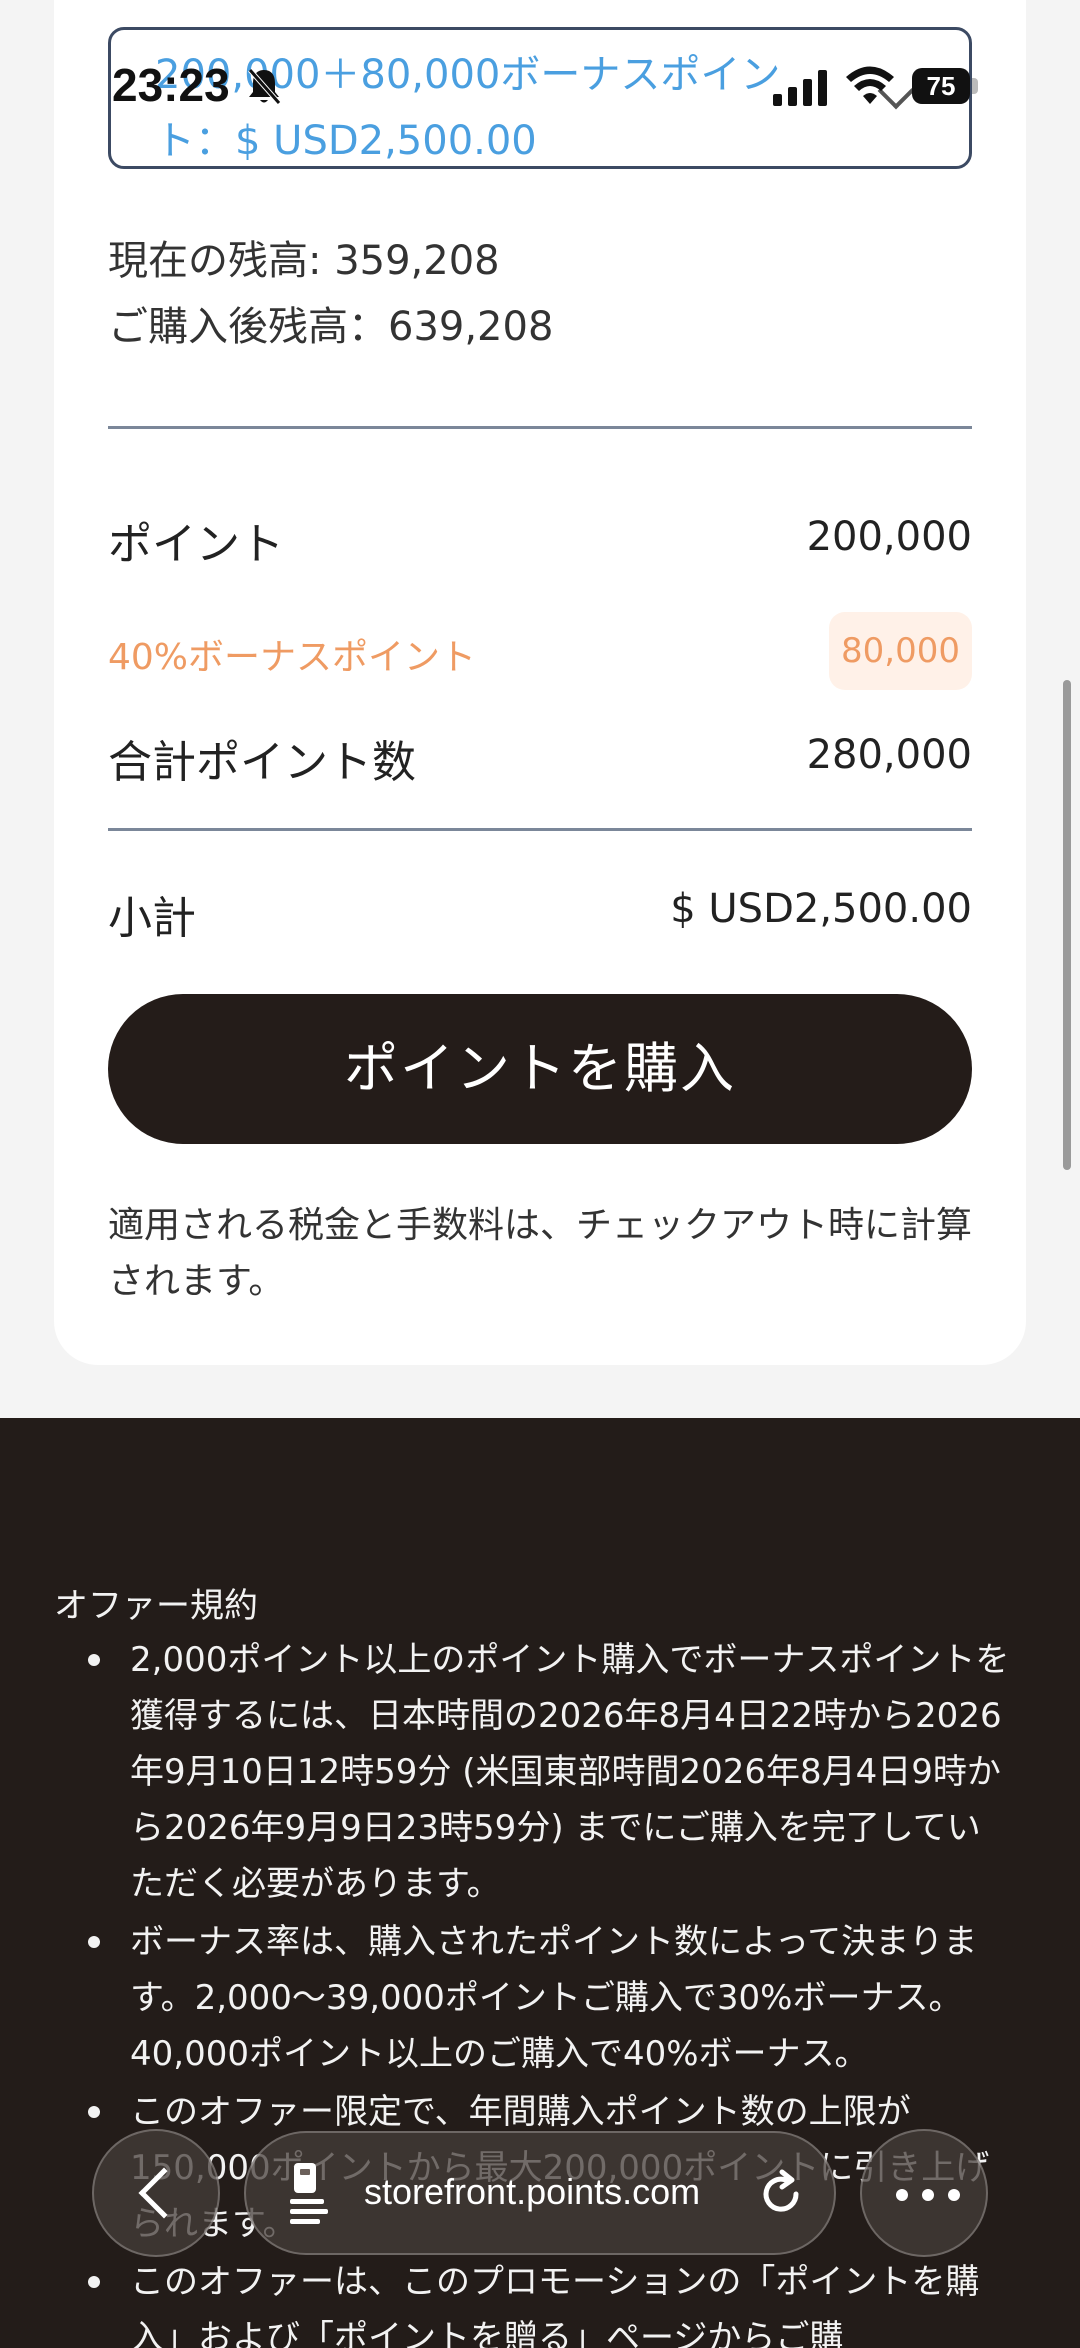 This screenshot has height=2348, width=1080. I want to click on current-balance: 現在の残高: 359,208, so click(304, 261).